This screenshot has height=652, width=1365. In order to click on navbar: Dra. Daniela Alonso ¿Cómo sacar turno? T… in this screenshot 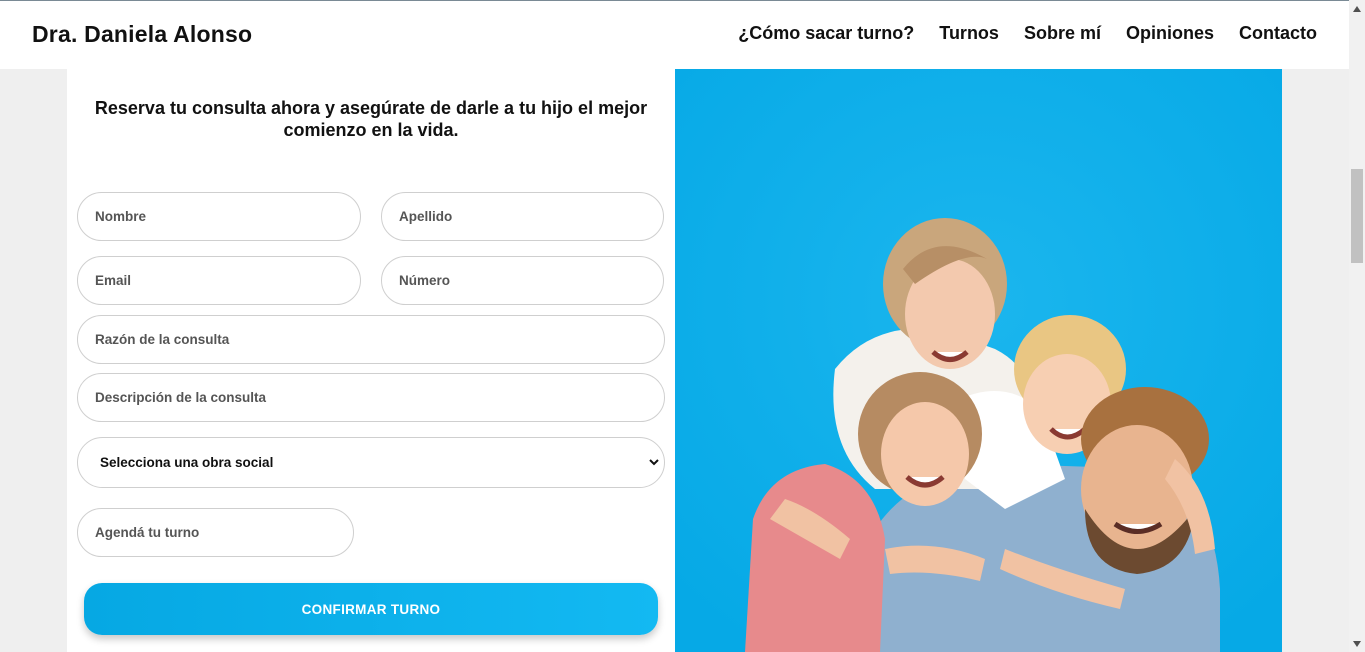, I will do `click(674, 35)`.